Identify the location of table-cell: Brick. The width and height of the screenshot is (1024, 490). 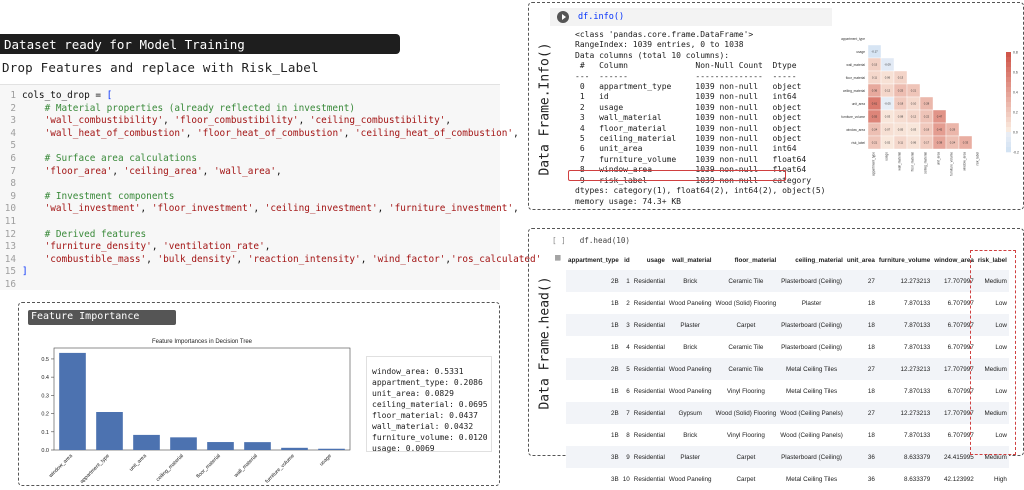
(690, 435).